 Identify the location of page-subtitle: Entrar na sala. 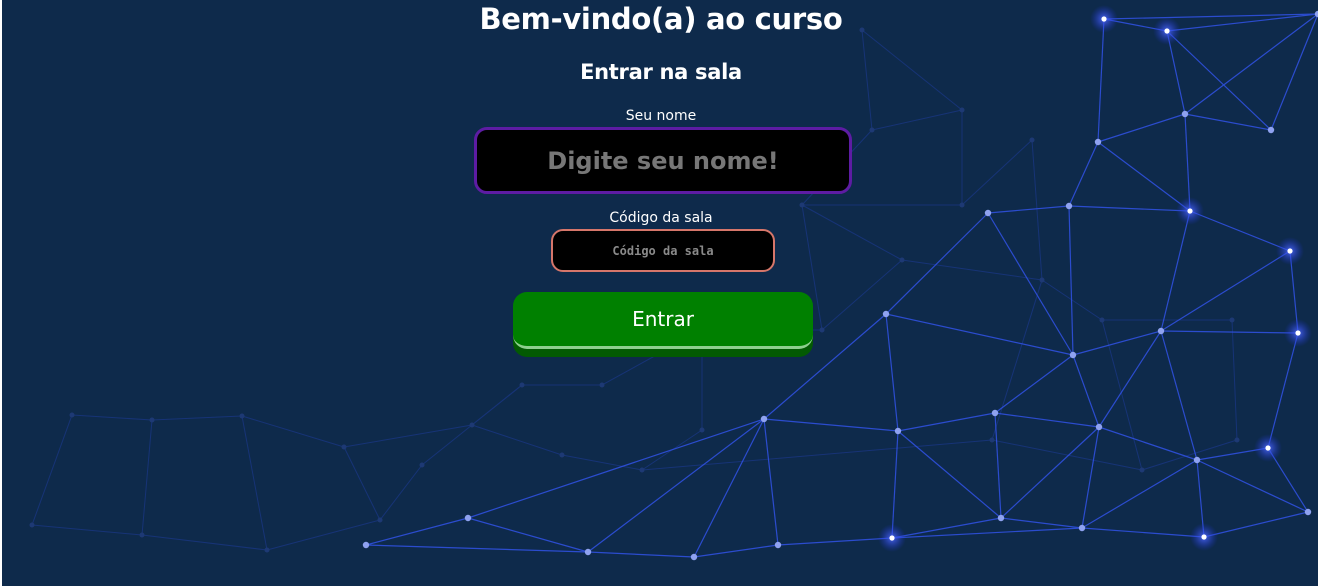
(661, 72).